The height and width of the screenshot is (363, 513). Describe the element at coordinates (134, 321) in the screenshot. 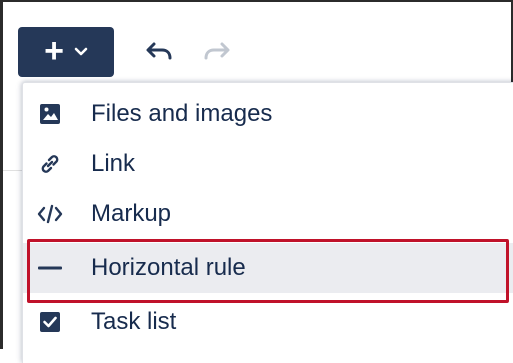

I see `menu-item-label: Task list` at that location.